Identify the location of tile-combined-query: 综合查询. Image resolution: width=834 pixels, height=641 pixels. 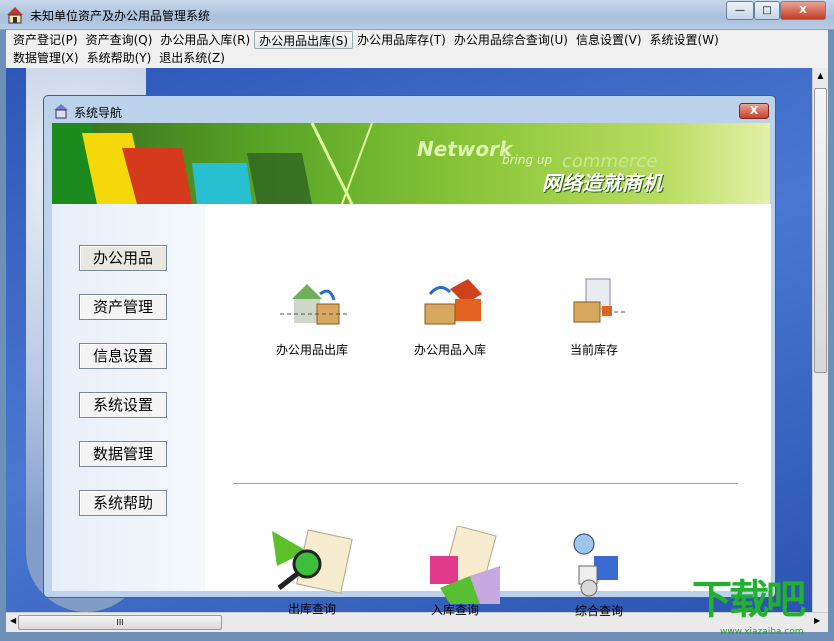
(599, 572).